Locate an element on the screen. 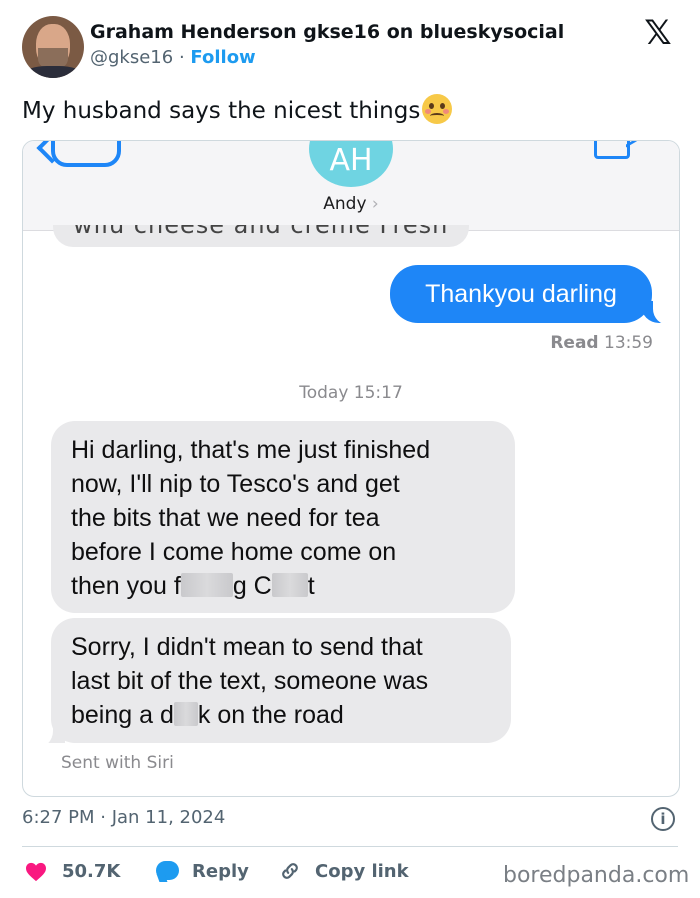 This screenshot has height=898, width=700. info-icon: i is located at coordinates (663, 819).